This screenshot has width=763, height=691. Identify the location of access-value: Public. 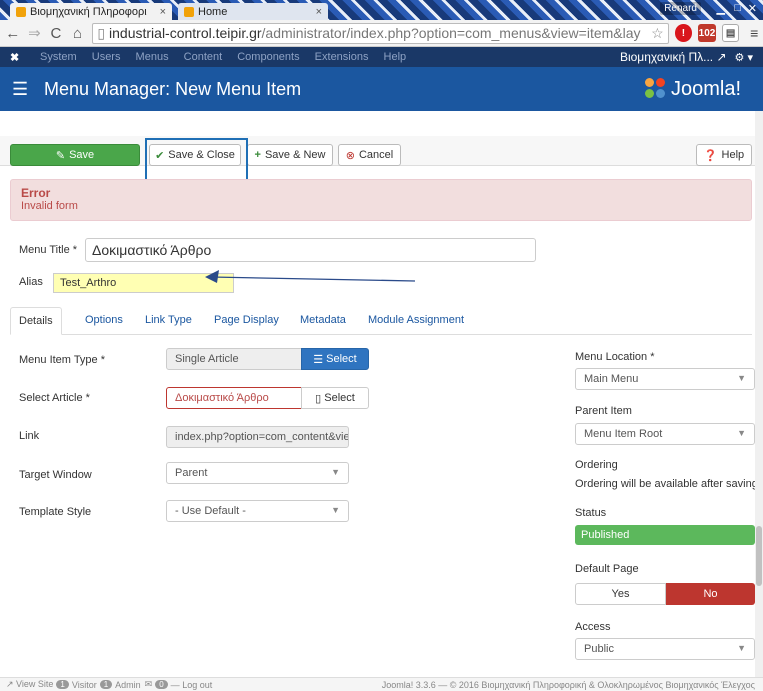
(599, 649).